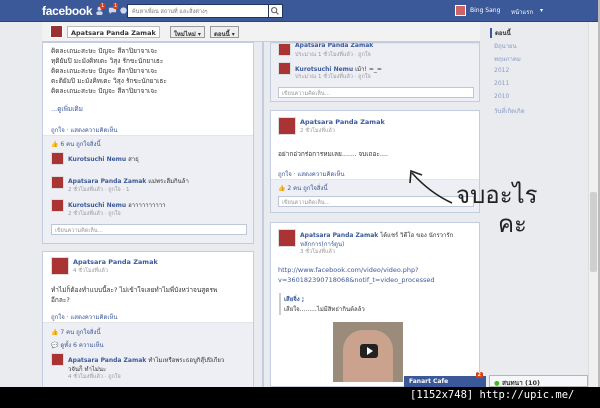 The height and width of the screenshot is (408, 600). Describe the element at coordinates (113, 32) in the screenshot. I see `profile-name-button: Apatsara Panda Zamak` at that location.